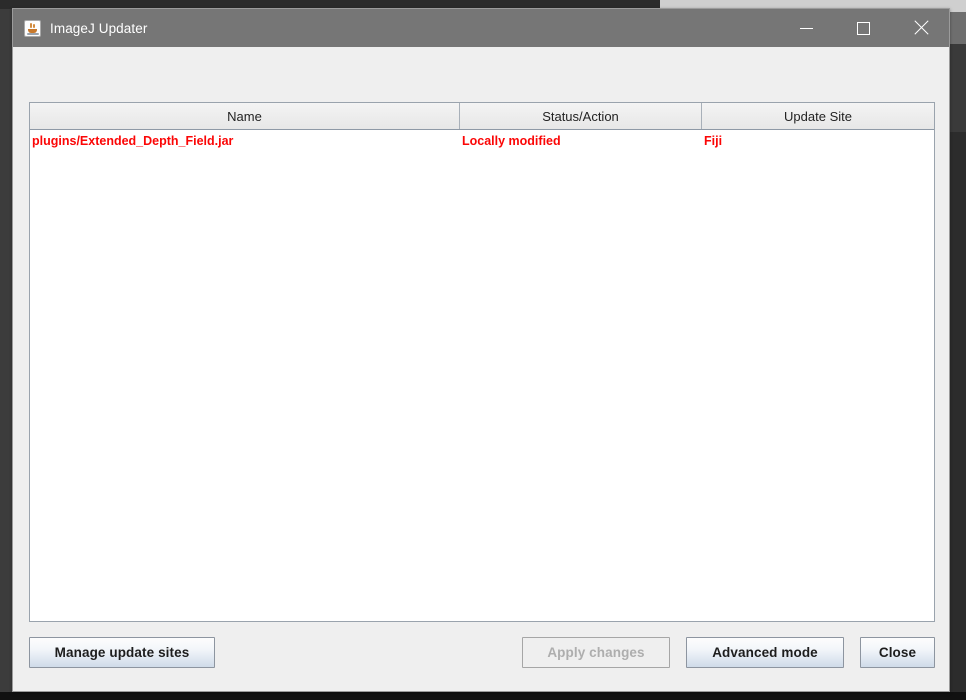 The width and height of the screenshot is (966, 700). I want to click on background-right-panel, so click(958, 356).